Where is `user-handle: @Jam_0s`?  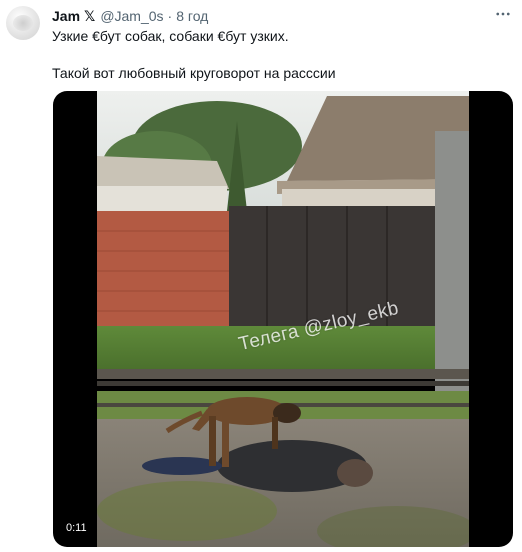
user-handle: @Jam_0s is located at coordinates (131, 16).